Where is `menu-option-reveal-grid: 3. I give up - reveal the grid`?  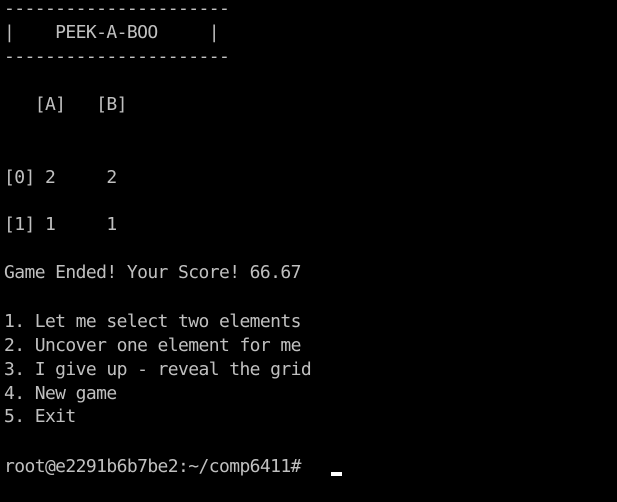 menu-option-reveal-grid: 3. I give up - reveal the grid is located at coordinates (158, 369).